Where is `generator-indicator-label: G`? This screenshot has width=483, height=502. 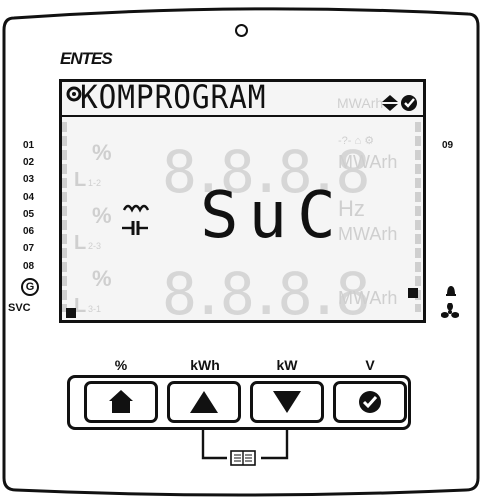 generator-indicator-label: G is located at coordinates (30, 287).